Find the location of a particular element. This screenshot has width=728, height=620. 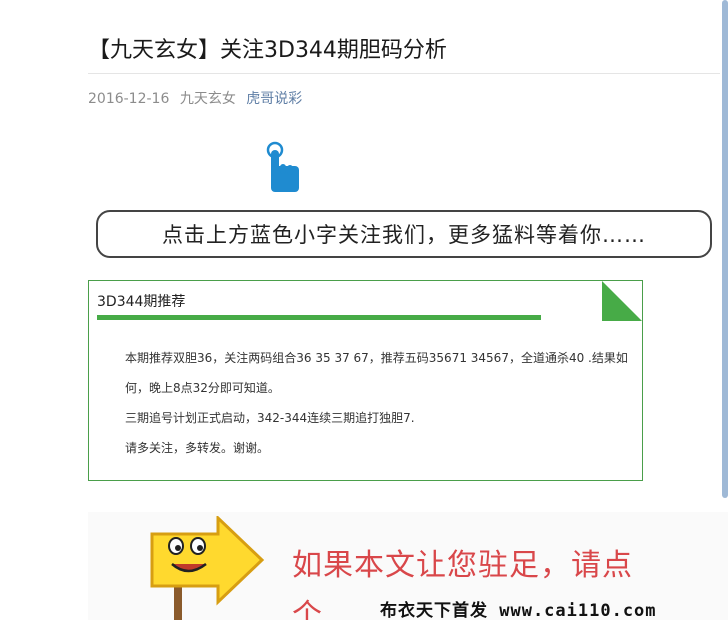

article-author: 九天玄女 is located at coordinates (207, 99).